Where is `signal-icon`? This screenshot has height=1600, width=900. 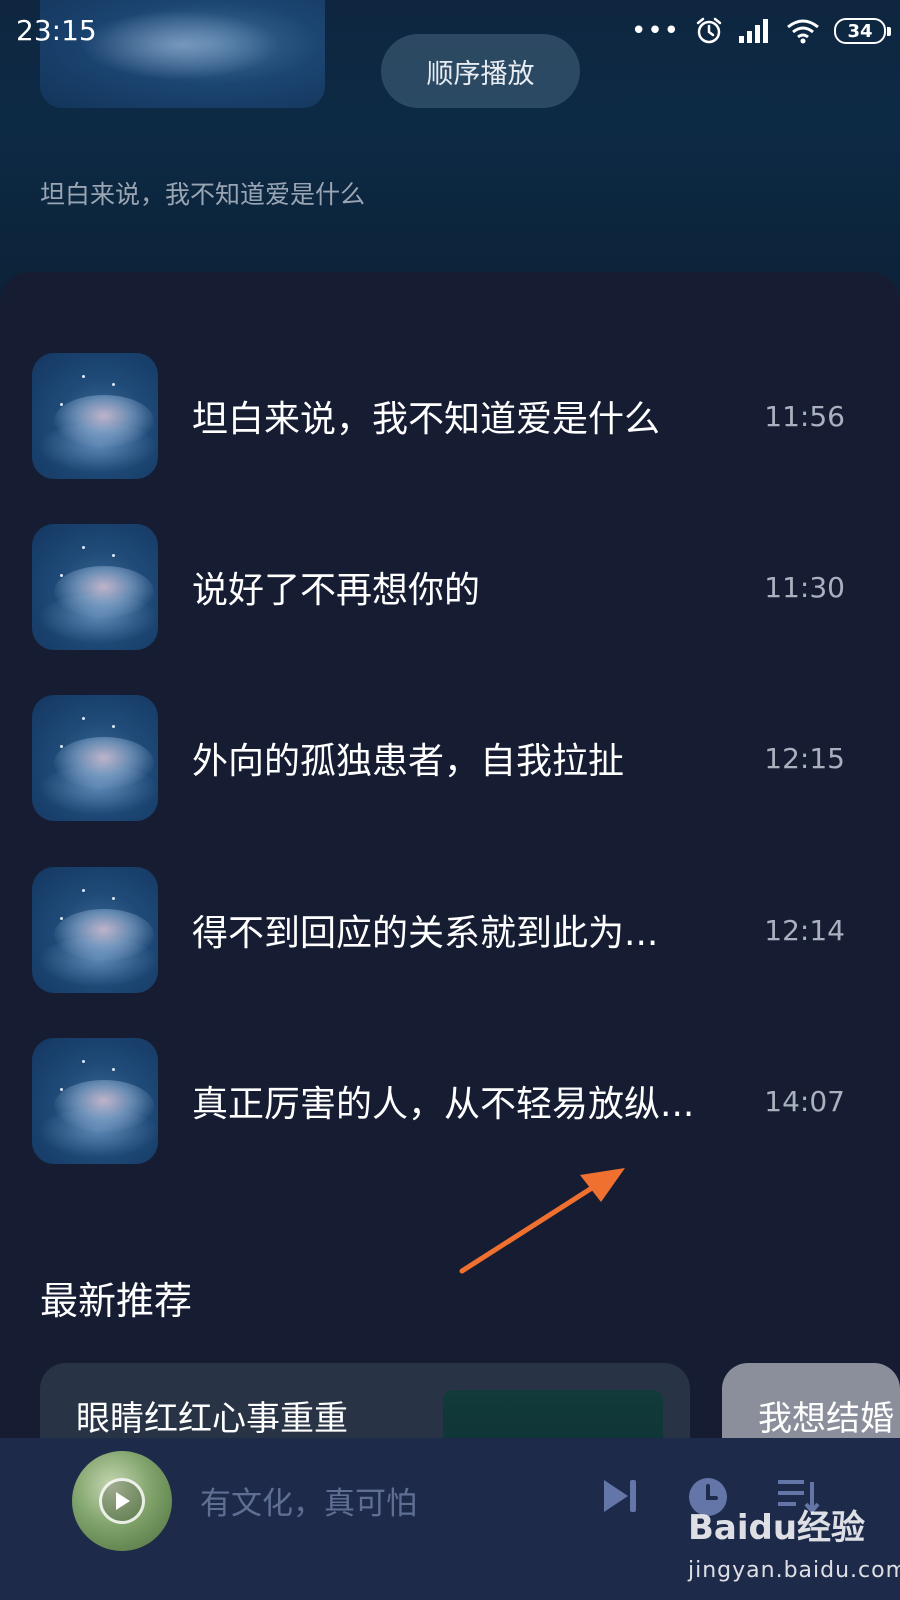
signal-icon is located at coordinates (753, 31).